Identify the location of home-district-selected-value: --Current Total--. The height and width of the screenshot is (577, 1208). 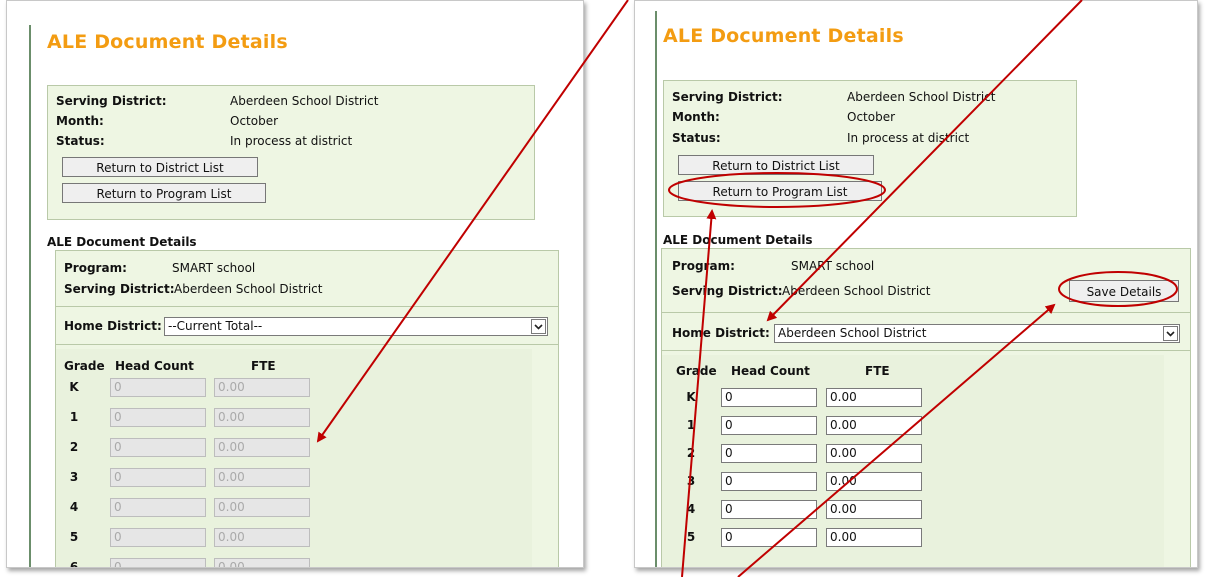
(215, 326).